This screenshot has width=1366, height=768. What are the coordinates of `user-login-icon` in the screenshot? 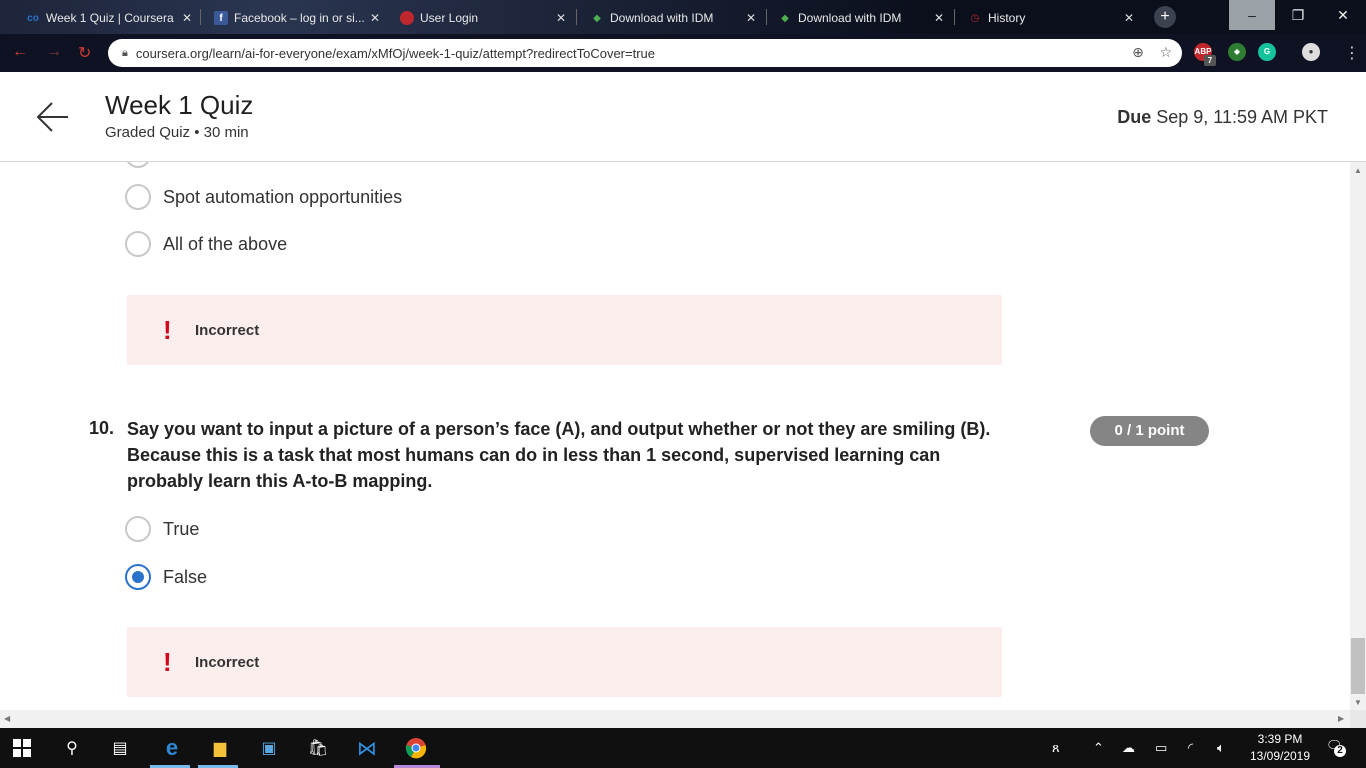 It's located at (407, 18).